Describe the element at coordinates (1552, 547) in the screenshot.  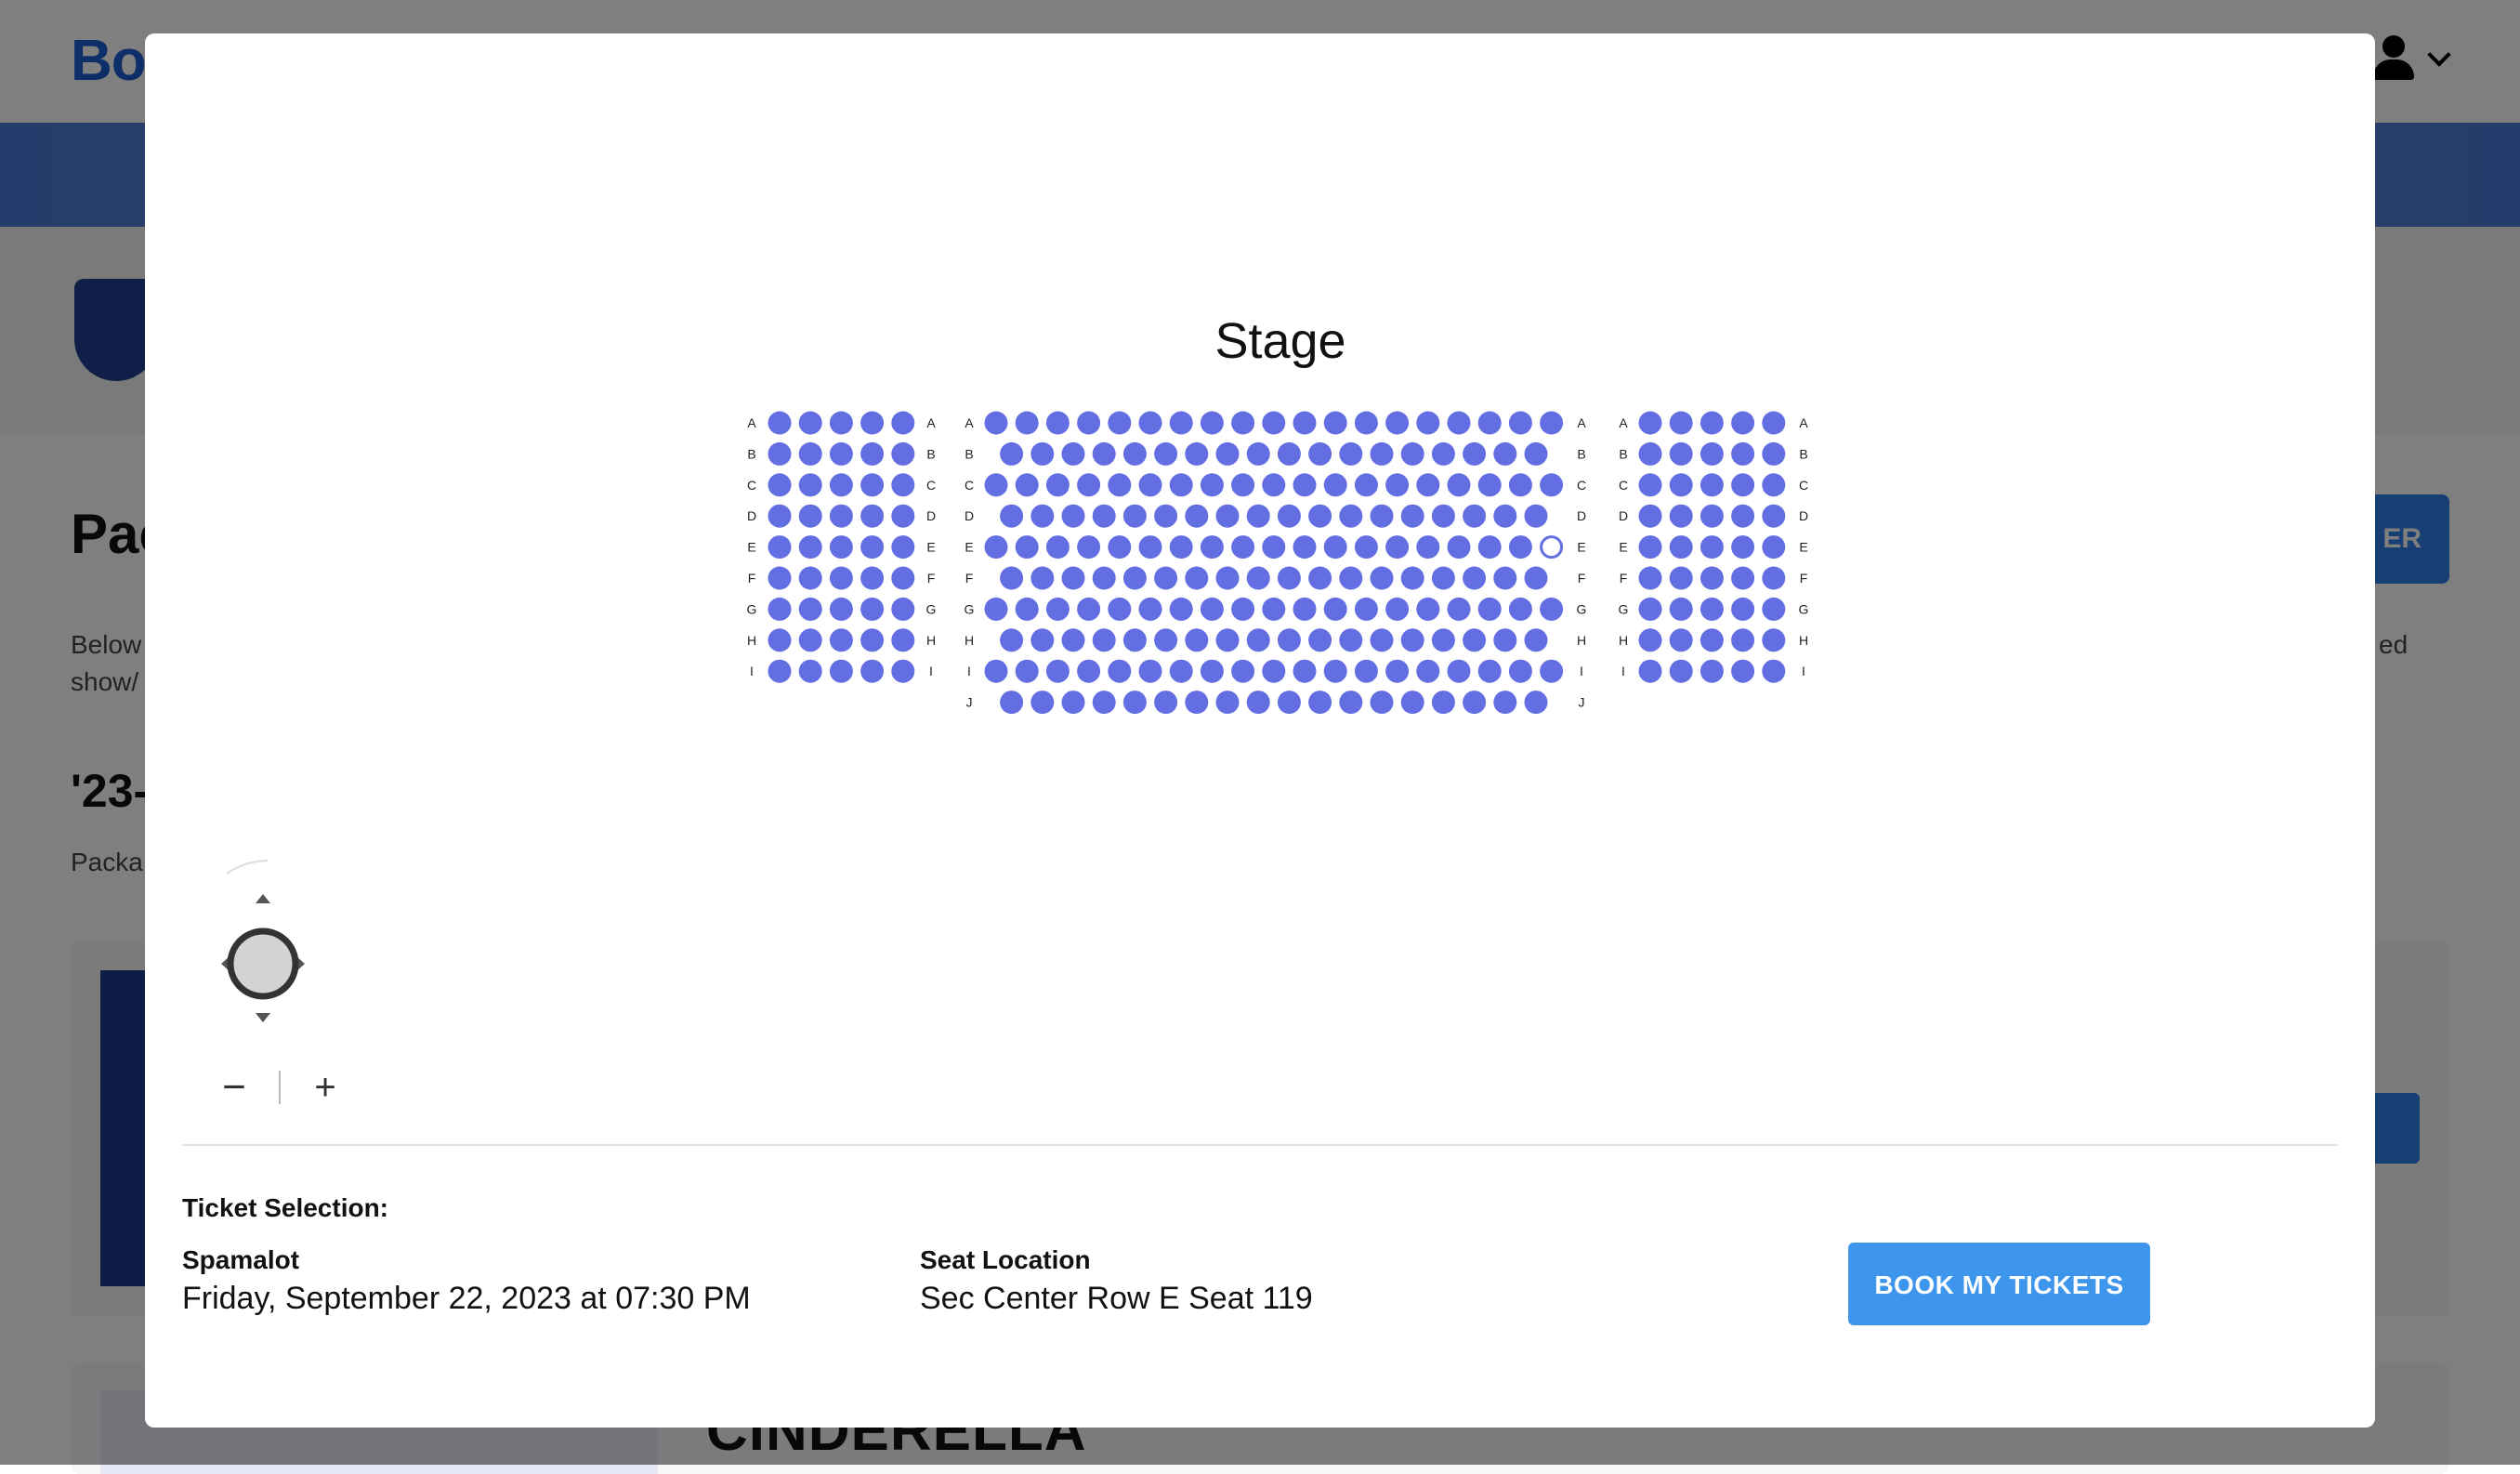
I see `seat-selected` at that location.